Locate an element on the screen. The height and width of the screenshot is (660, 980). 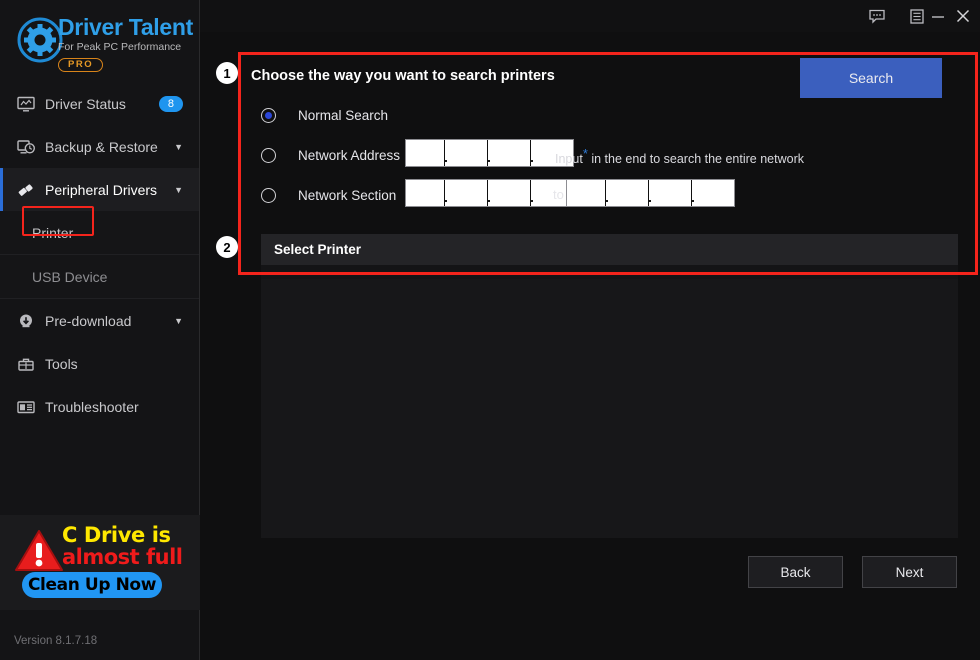
brand-secondary: Talent is located at coordinates (158, 27).